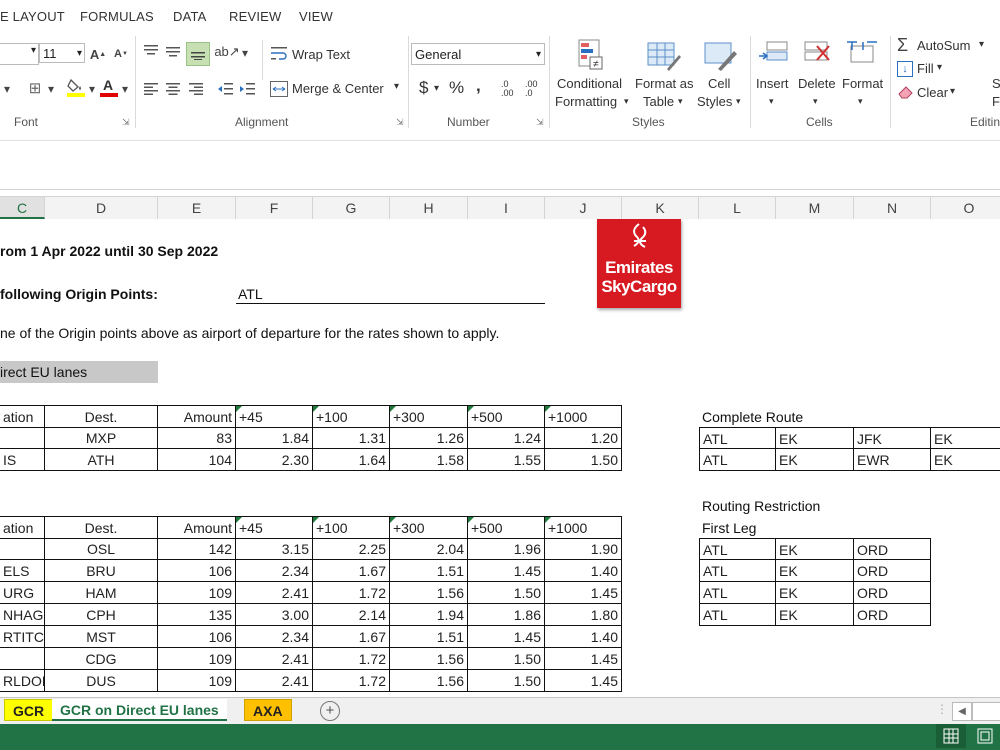 This screenshot has height=750, width=1000. What do you see at coordinates (22, 637) in the screenshot?
I see `table-cell: RTITCH` at bounding box center [22, 637].